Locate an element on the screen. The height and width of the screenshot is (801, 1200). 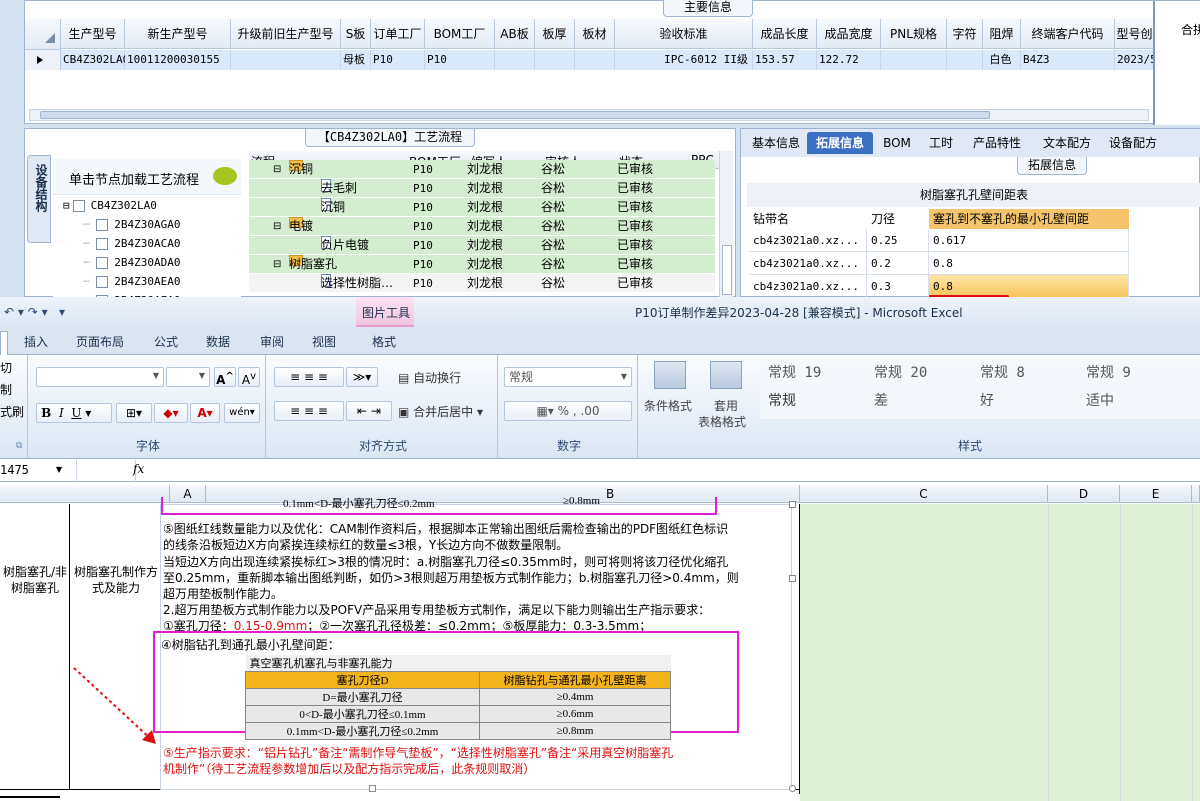
column-header: BOM工厂 is located at coordinates (460, 34).